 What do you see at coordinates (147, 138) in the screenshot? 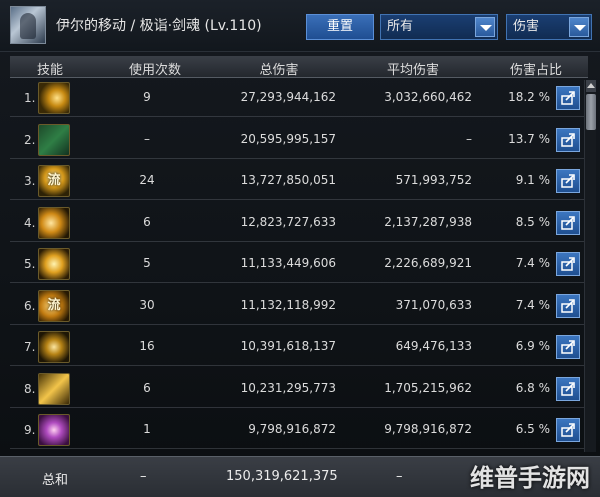
I see `row-uses: –` at bounding box center [147, 138].